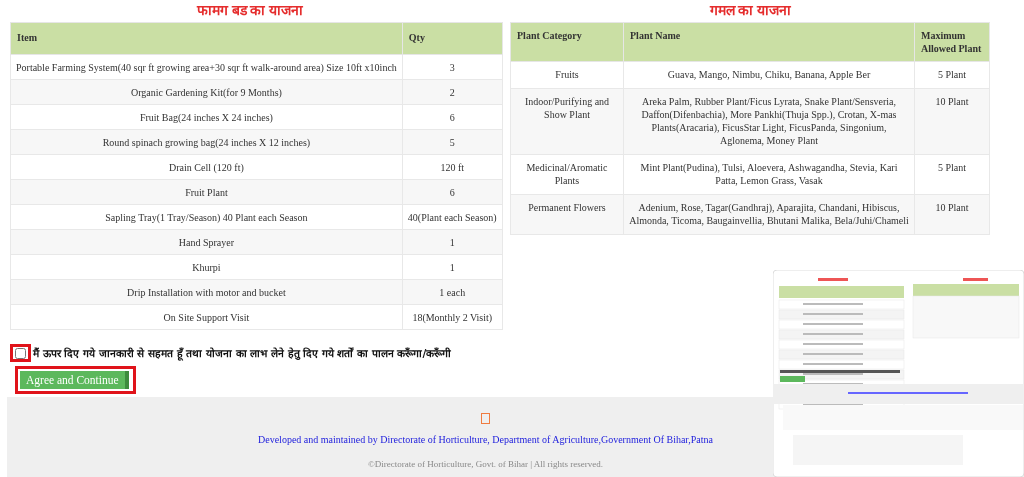 The height and width of the screenshot is (477, 1024). What do you see at coordinates (769, 121) in the screenshot?
I see `table-cell: Areka Palm, Rubber Plant/Ficus Lyrata, Snake Plant/Sensveria, Daffon(Difenbachia), More Pankhi(Thuja Spp.), Crotan, X-mas Plants(Aracaria), FicusStar Light, FicusPanda, Singonium, Aglonema, Money Plant` at bounding box center [769, 121].